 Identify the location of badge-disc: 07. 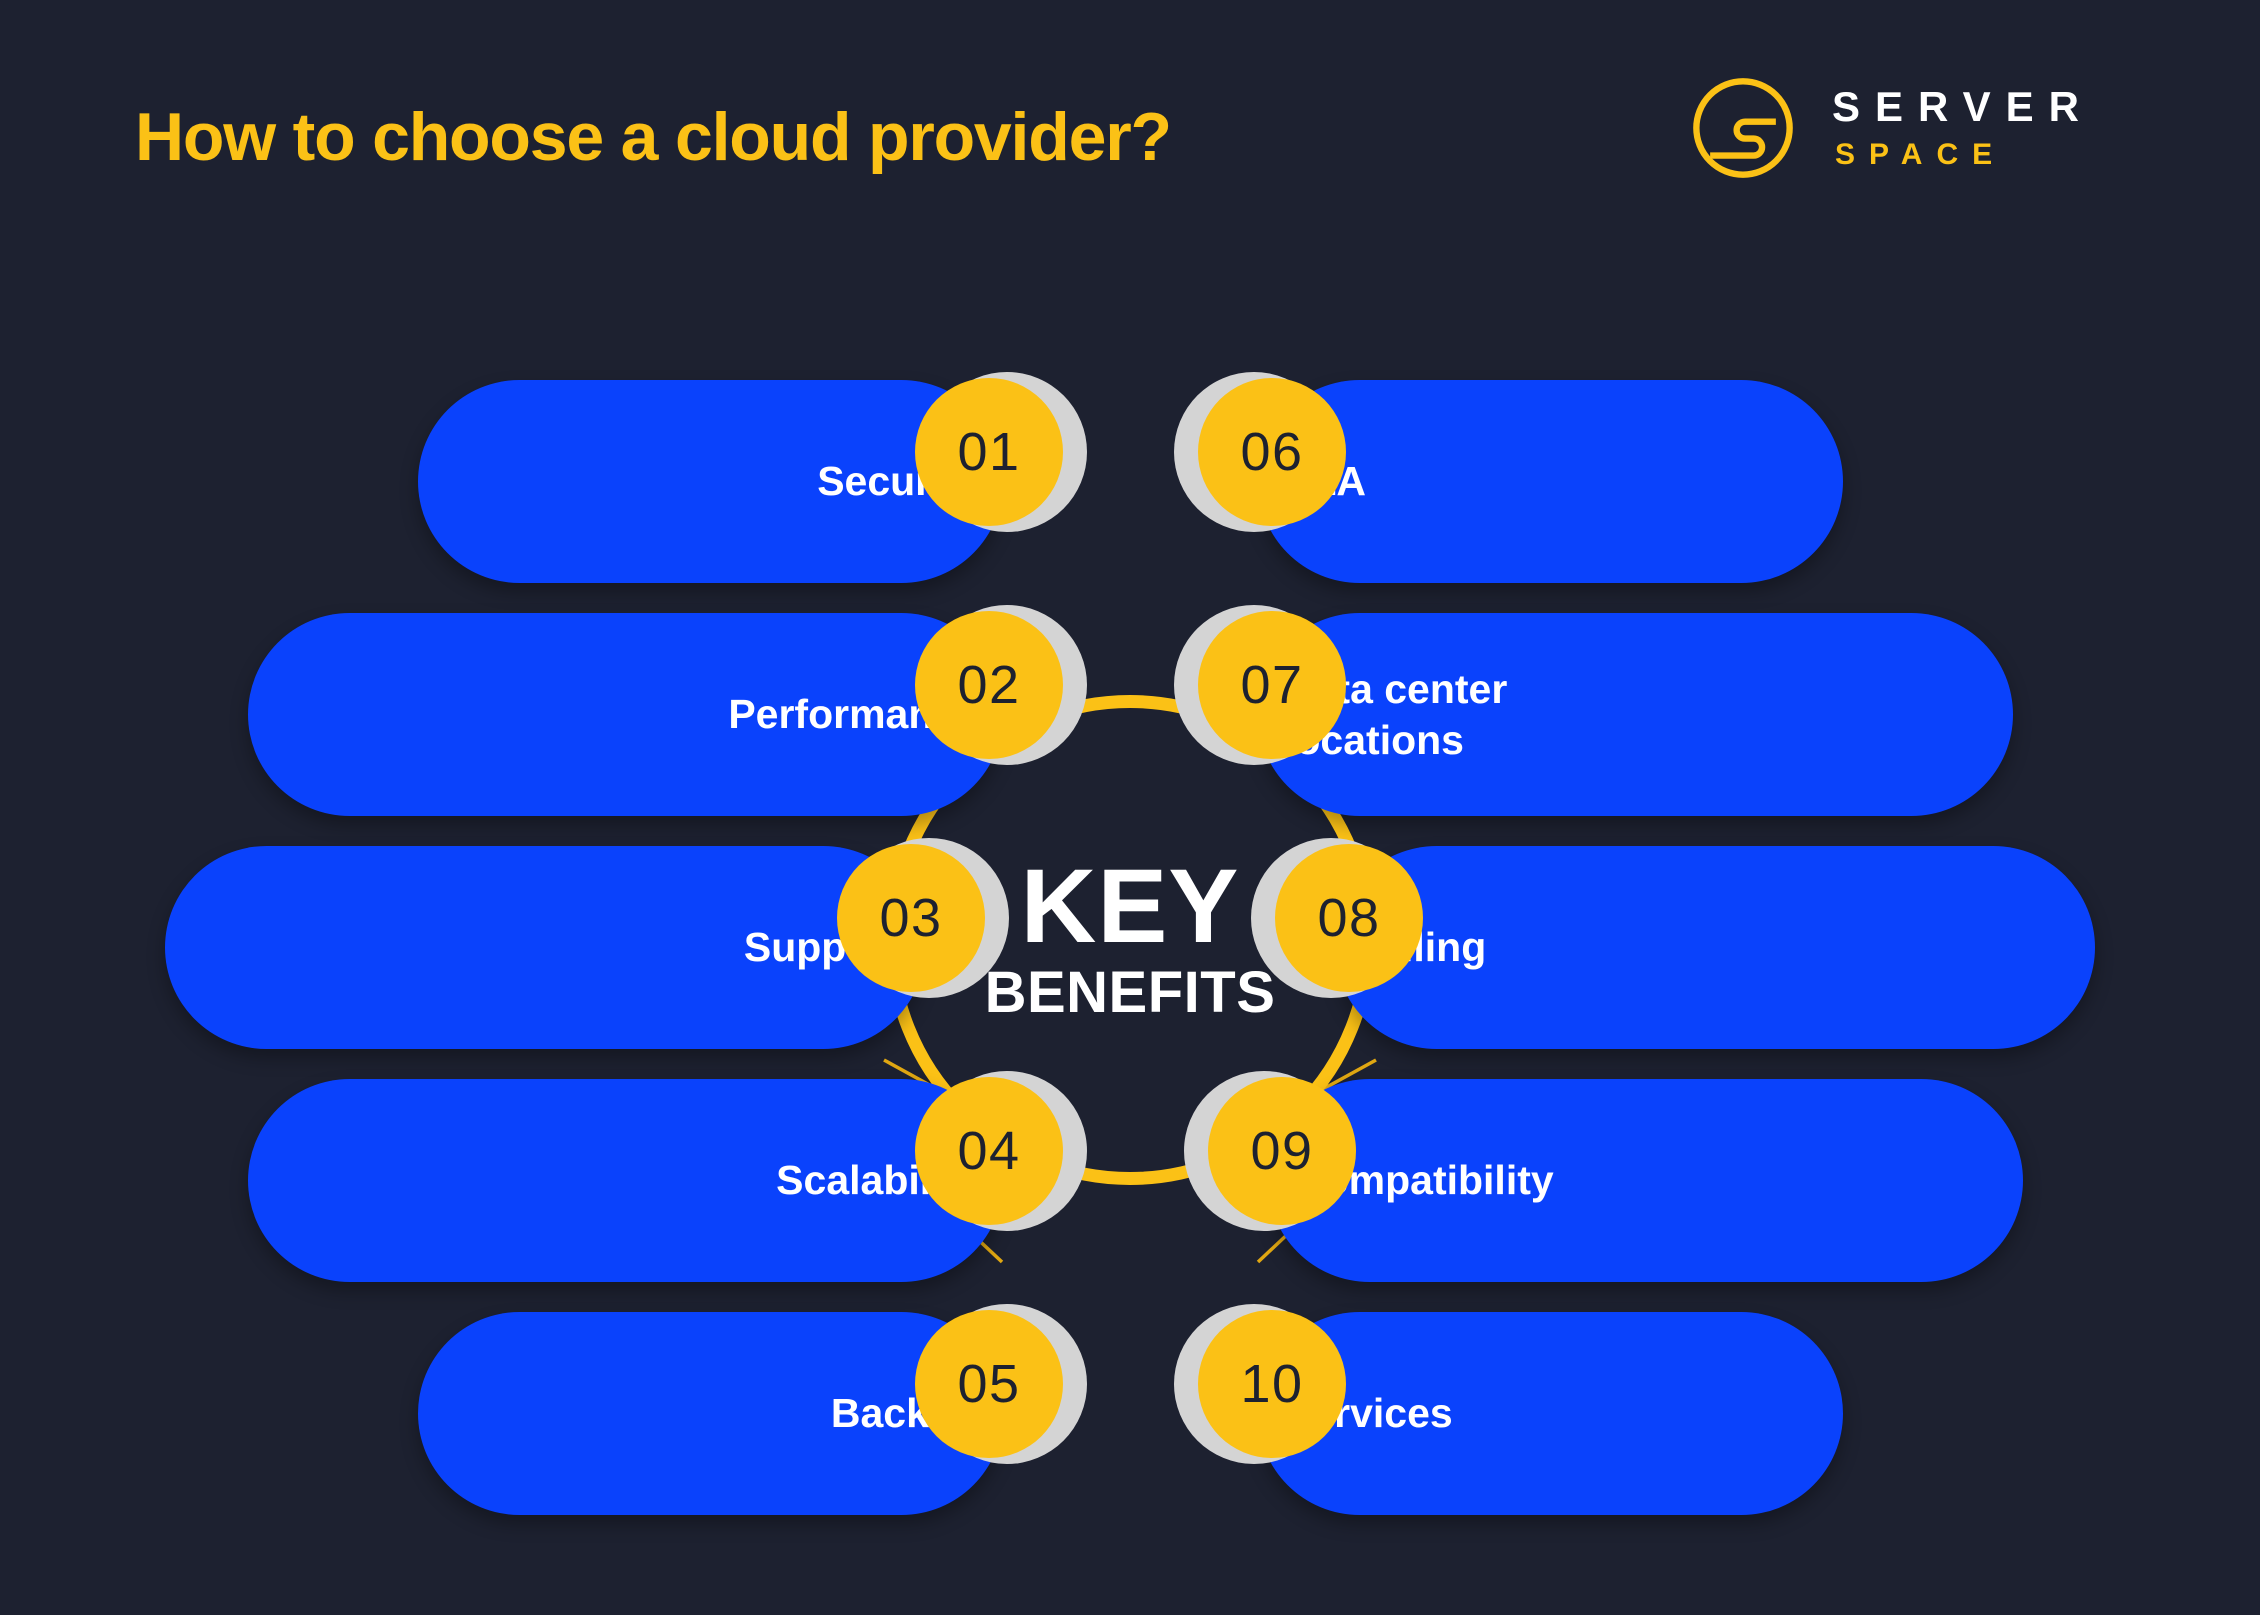
(1272, 685).